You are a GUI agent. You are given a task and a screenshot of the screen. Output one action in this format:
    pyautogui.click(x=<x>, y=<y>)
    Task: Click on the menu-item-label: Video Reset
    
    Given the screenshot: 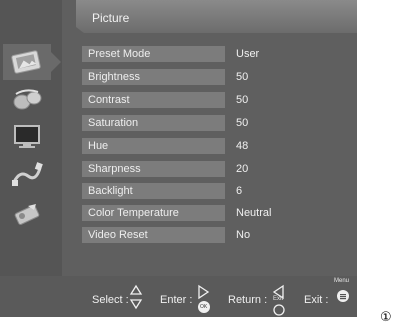 What is the action you would take?
    pyautogui.click(x=153, y=235)
    